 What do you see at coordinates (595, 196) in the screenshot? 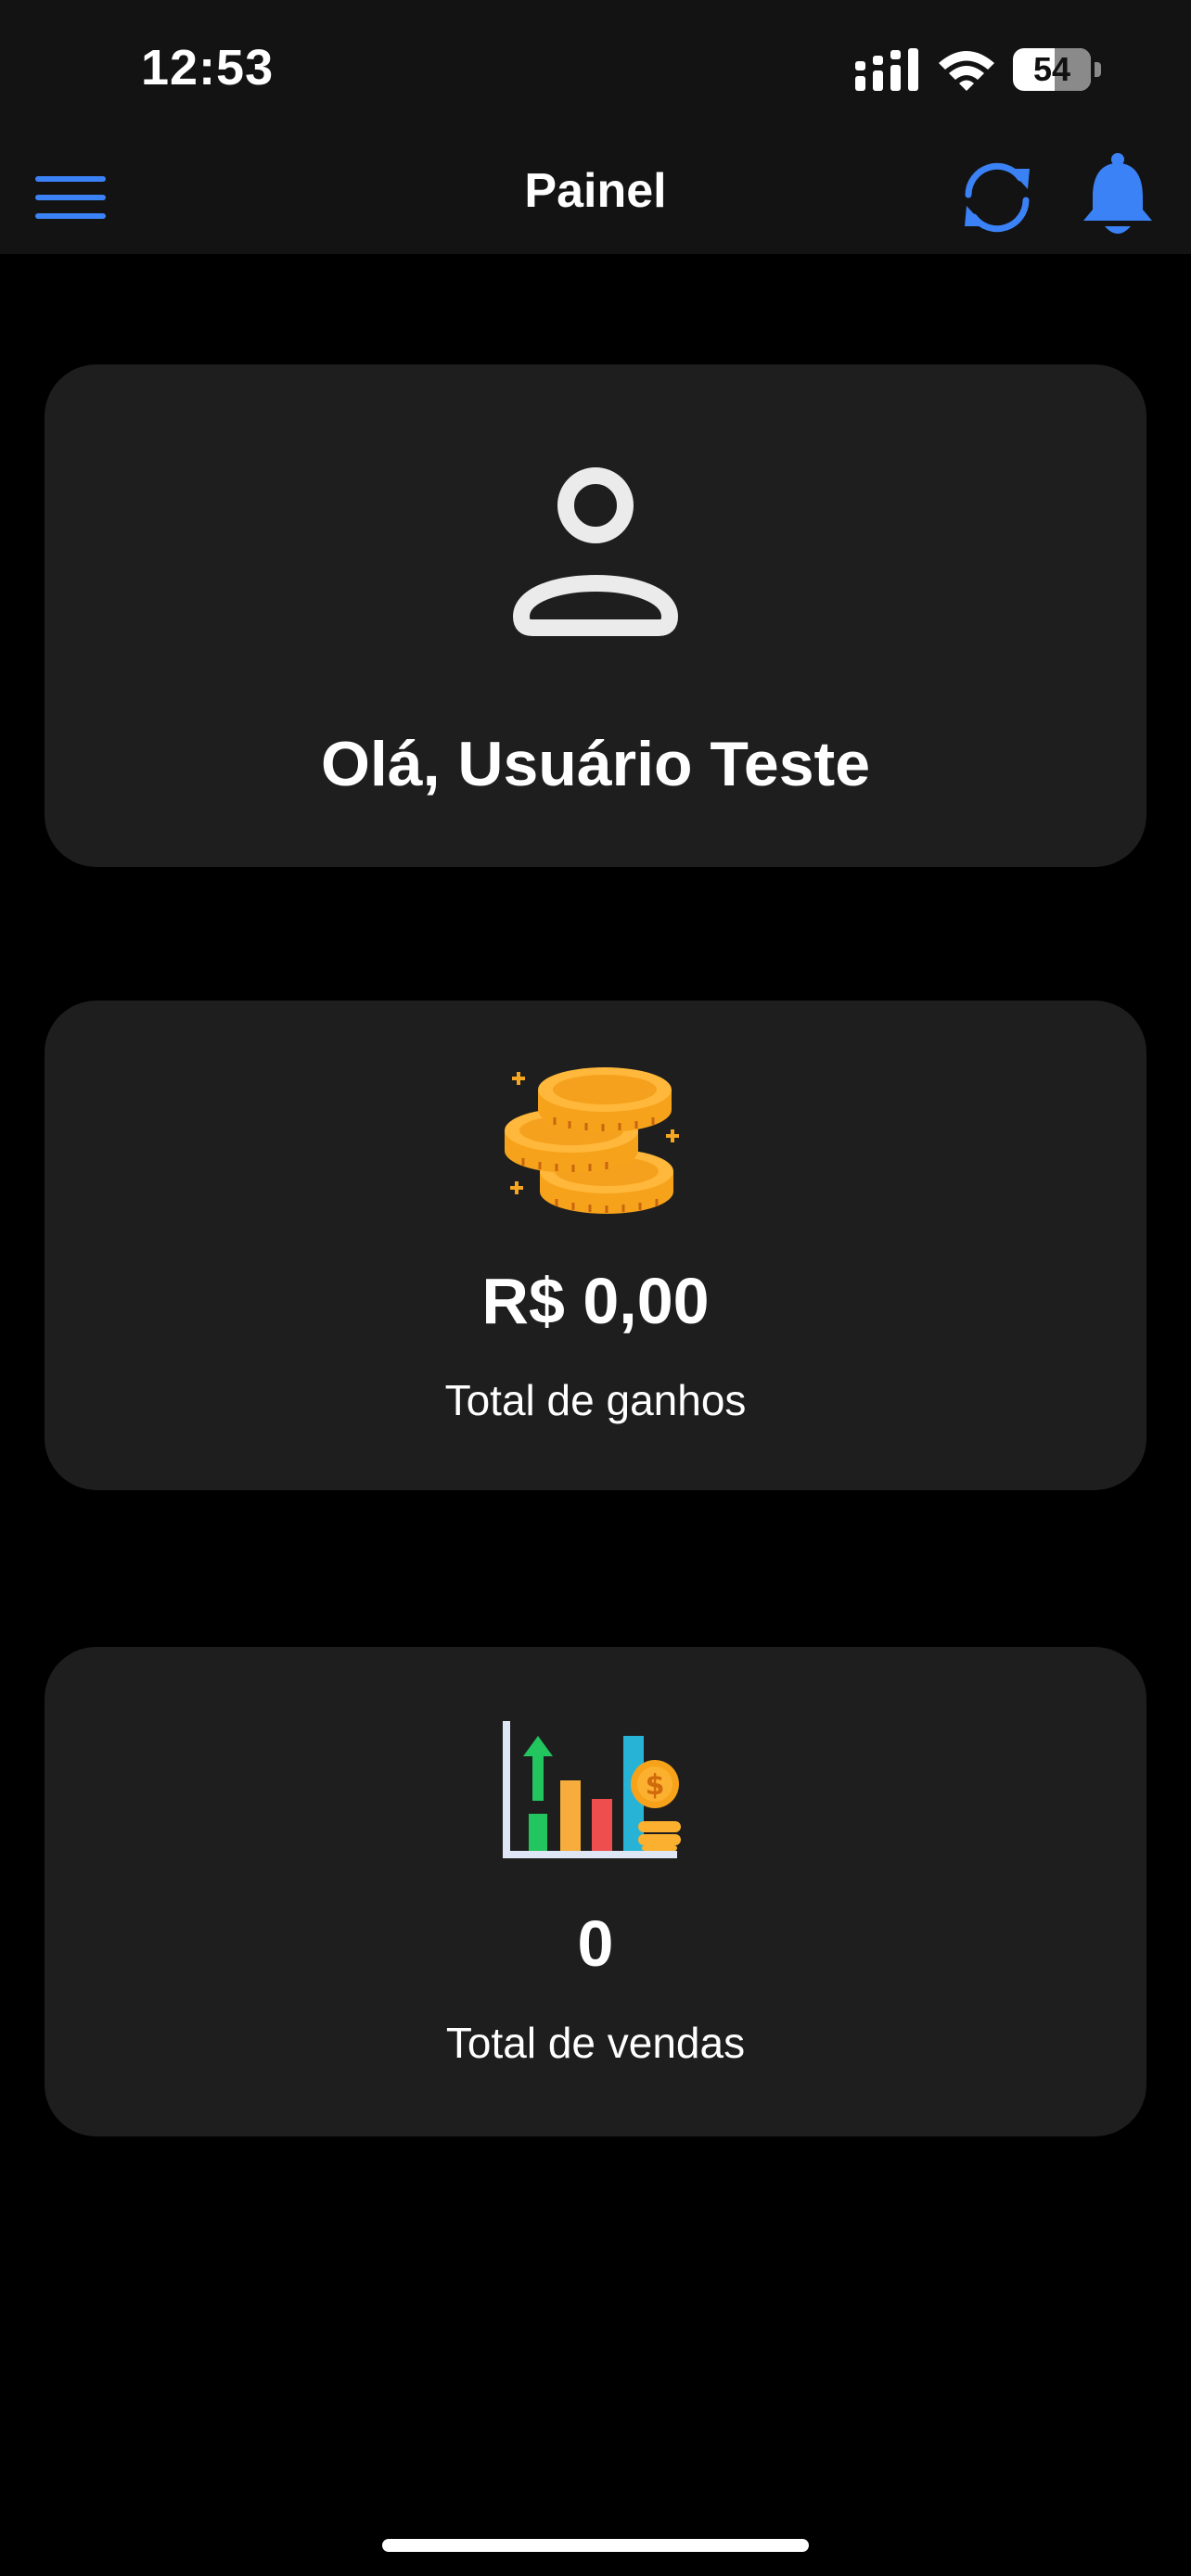
I see `app-header: Painel` at bounding box center [595, 196].